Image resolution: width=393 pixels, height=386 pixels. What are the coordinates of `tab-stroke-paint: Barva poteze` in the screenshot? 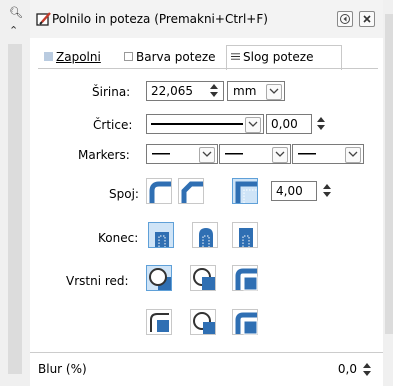 It's located at (179, 57).